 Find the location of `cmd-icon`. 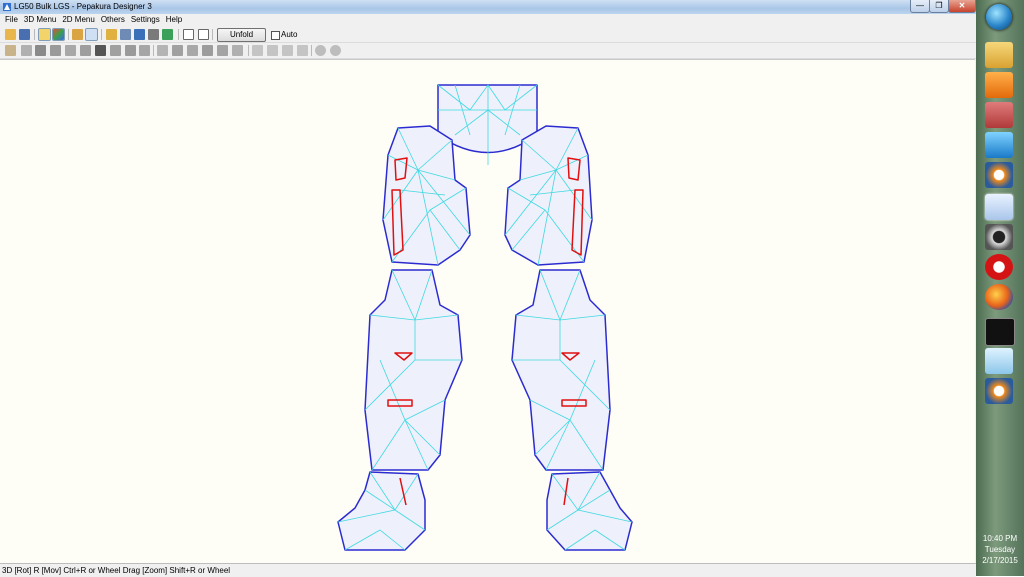

cmd-icon is located at coordinates (1000, 332).